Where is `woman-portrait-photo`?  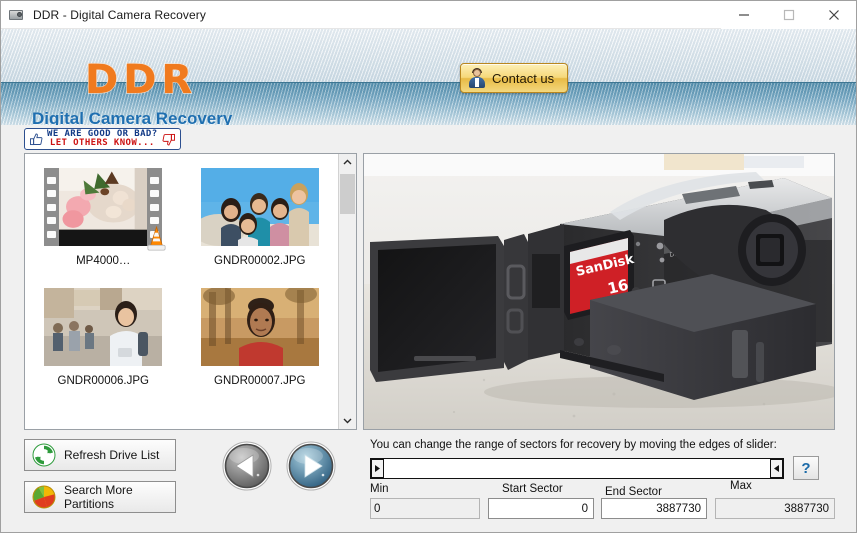
woman-portrait-photo is located at coordinates (259, 327).